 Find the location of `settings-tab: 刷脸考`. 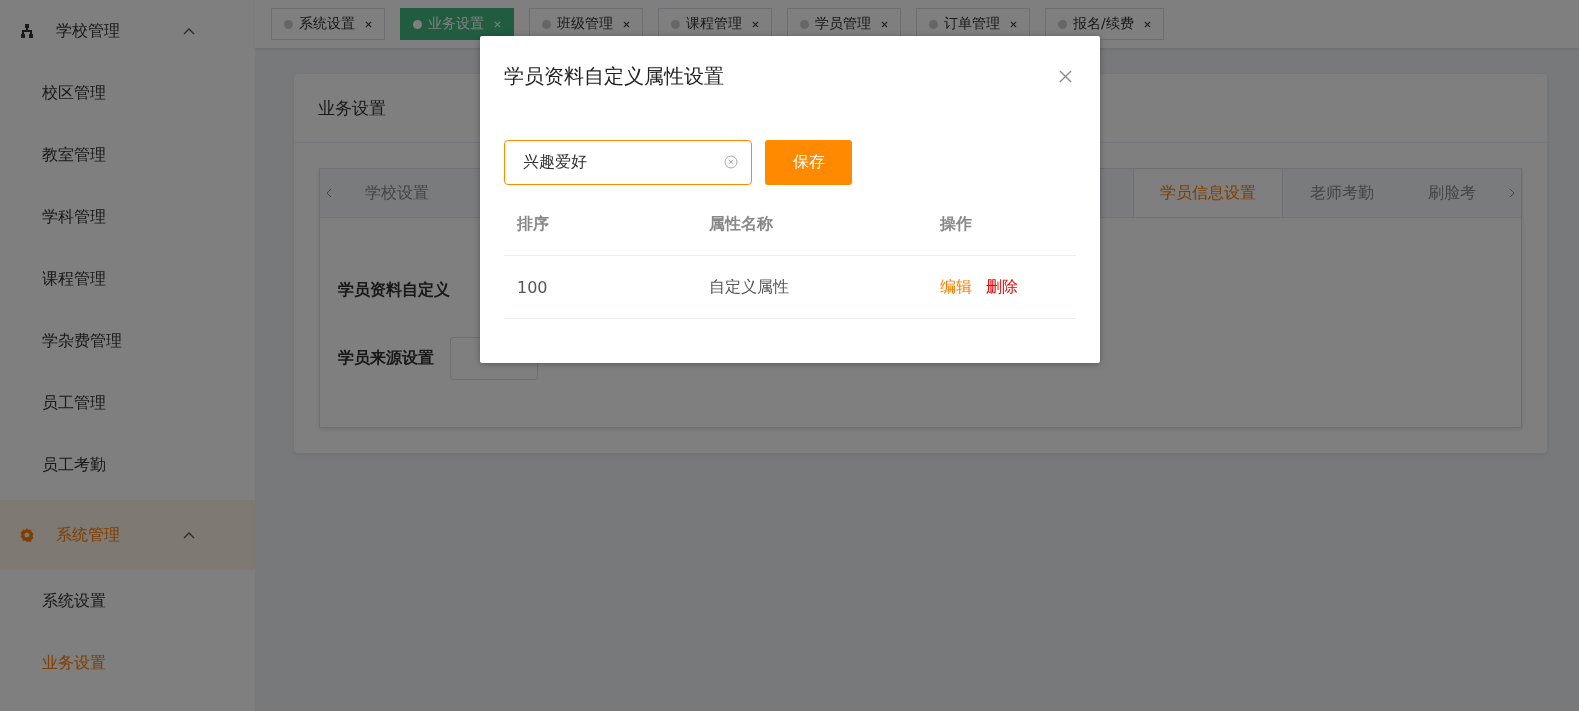

settings-tab: 刷脸考 is located at coordinates (1452, 193).